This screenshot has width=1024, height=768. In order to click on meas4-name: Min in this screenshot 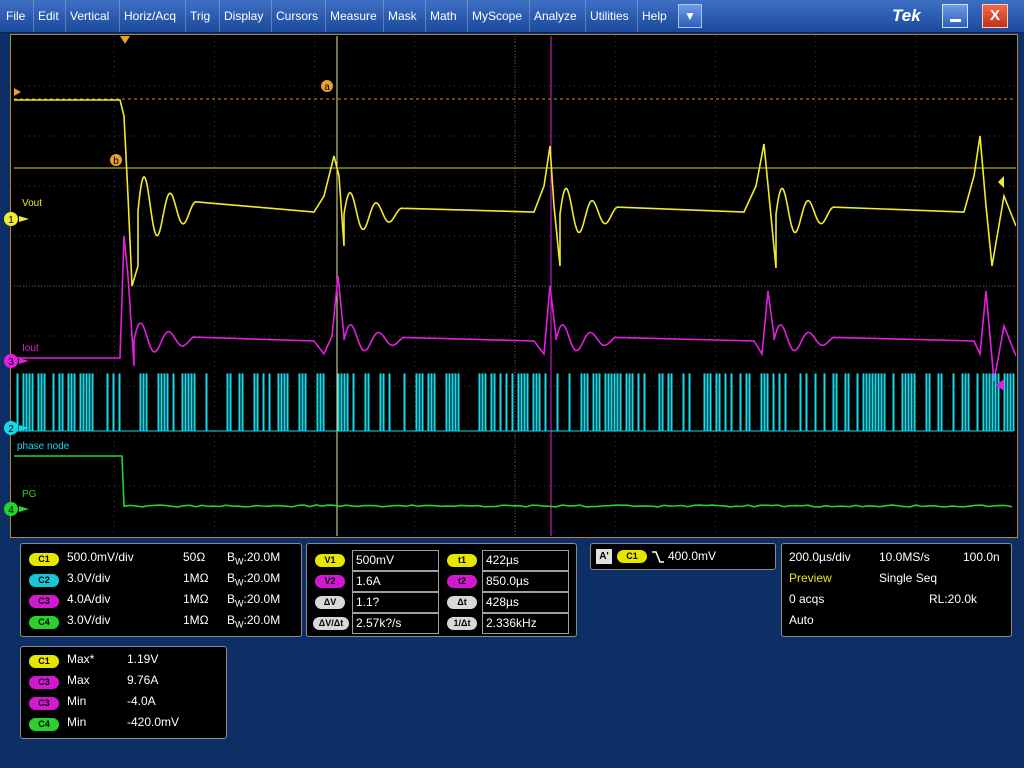, I will do `click(76, 722)`.